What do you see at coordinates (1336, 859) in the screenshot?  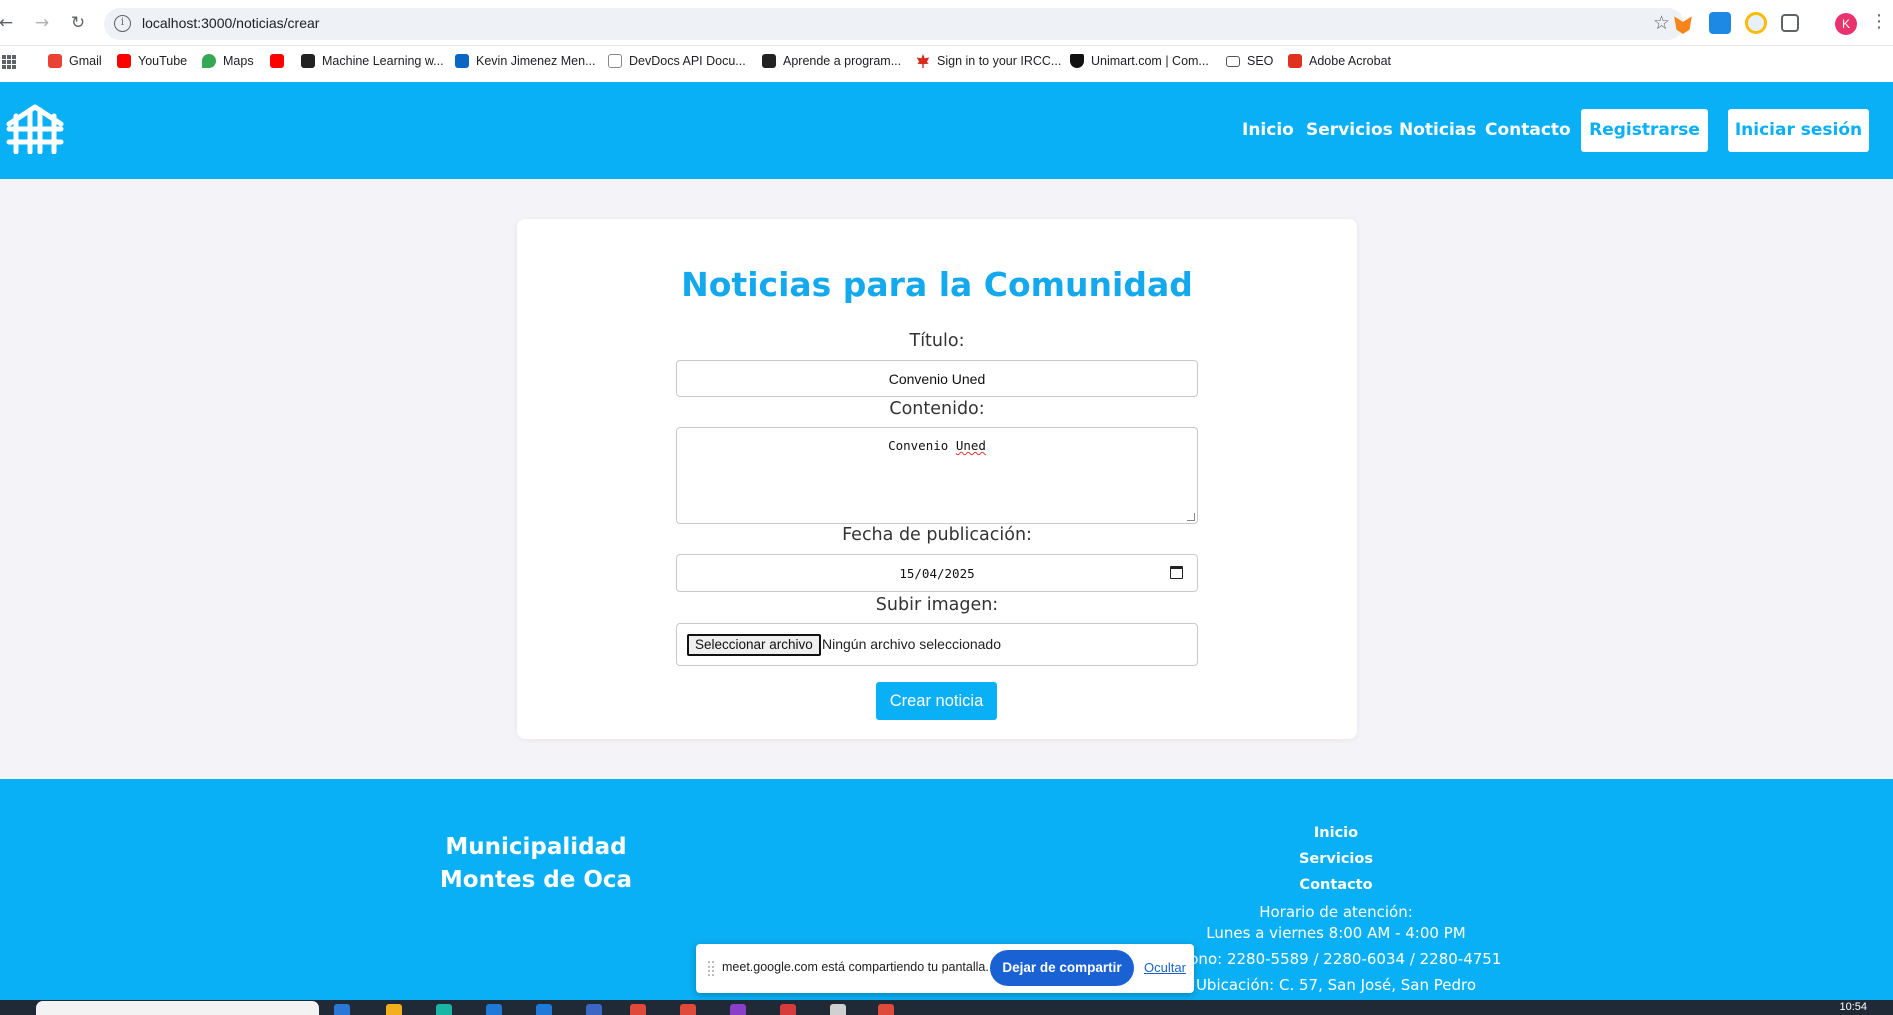 I see `footer-link-servicios: Servicios` at bounding box center [1336, 859].